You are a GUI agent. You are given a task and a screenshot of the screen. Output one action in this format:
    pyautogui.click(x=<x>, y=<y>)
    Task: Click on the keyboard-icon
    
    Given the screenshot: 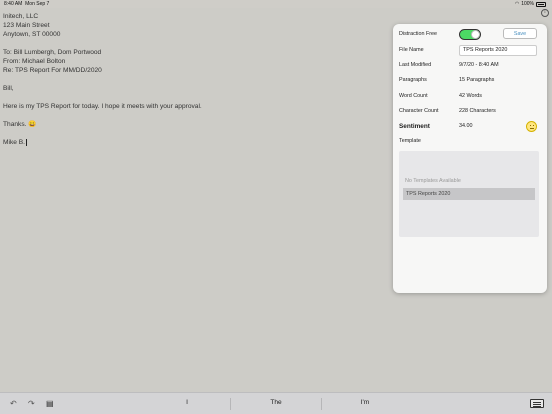 What is the action you would take?
    pyautogui.click(x=537, y=403)
    